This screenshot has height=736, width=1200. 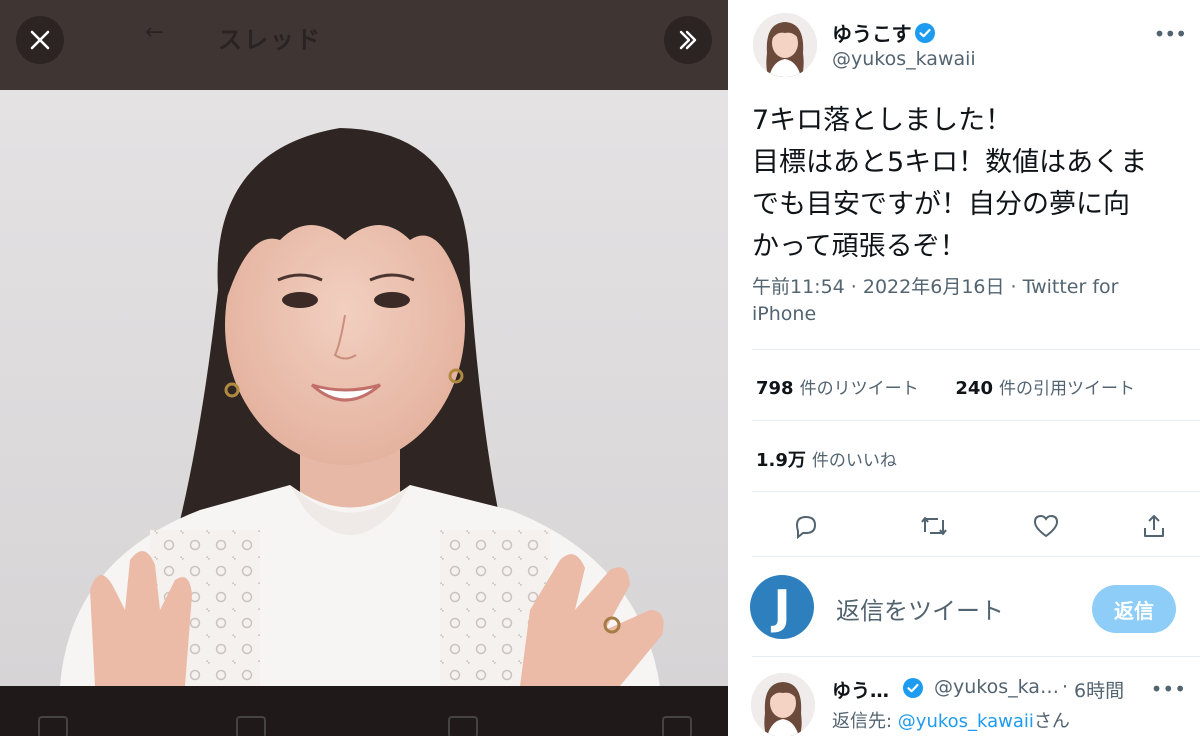 I want to click on share-button, so click(x=1154, y=526).